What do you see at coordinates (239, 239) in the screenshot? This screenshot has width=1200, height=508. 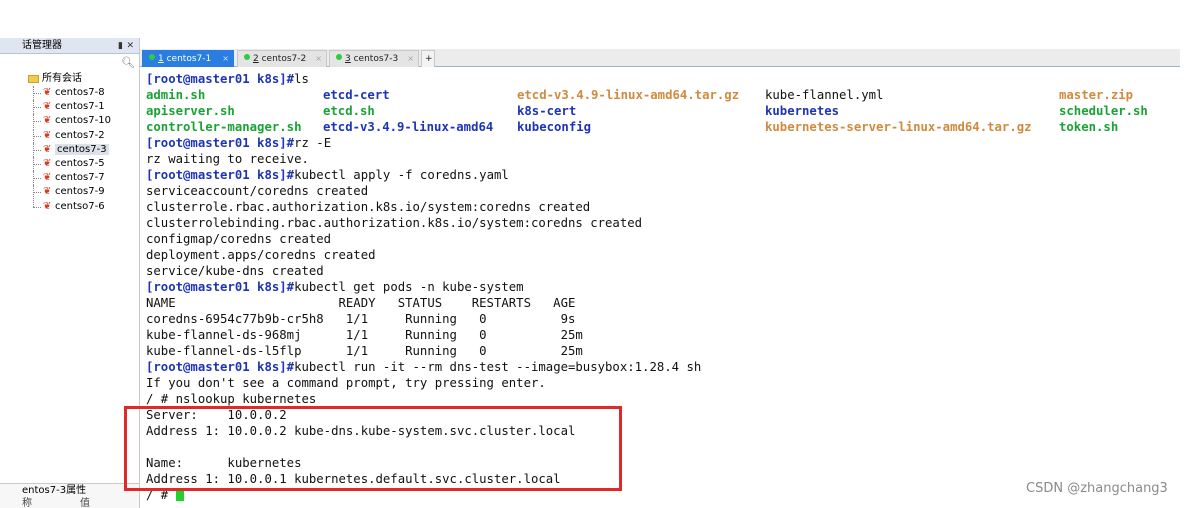 I see `terminal-line: configmap/coredns created` at bounding box center [239, 239].